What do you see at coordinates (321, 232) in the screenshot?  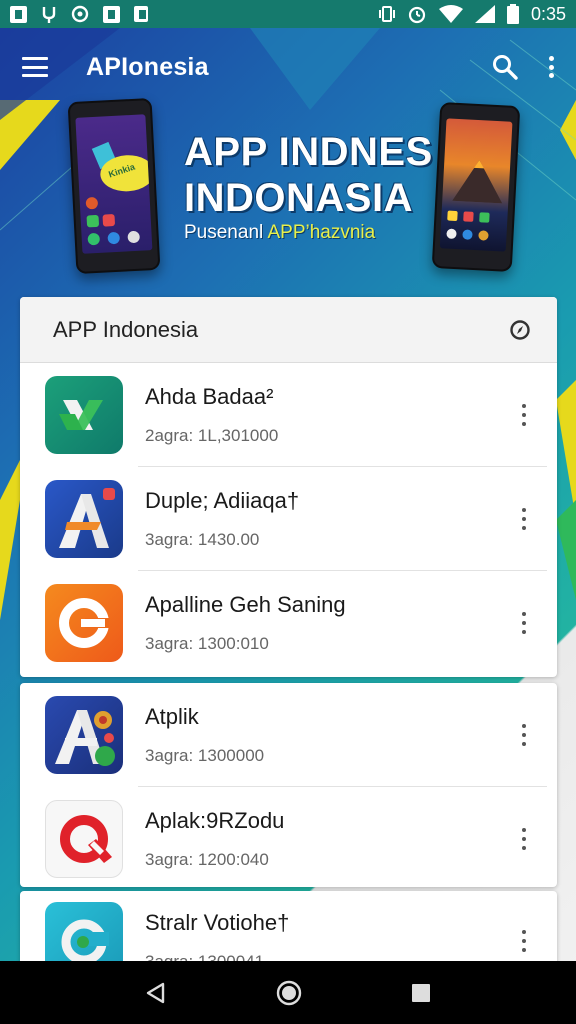 I see `banner-subtitle-accent: APP’hazvnia` at bounding box center [321, 232].